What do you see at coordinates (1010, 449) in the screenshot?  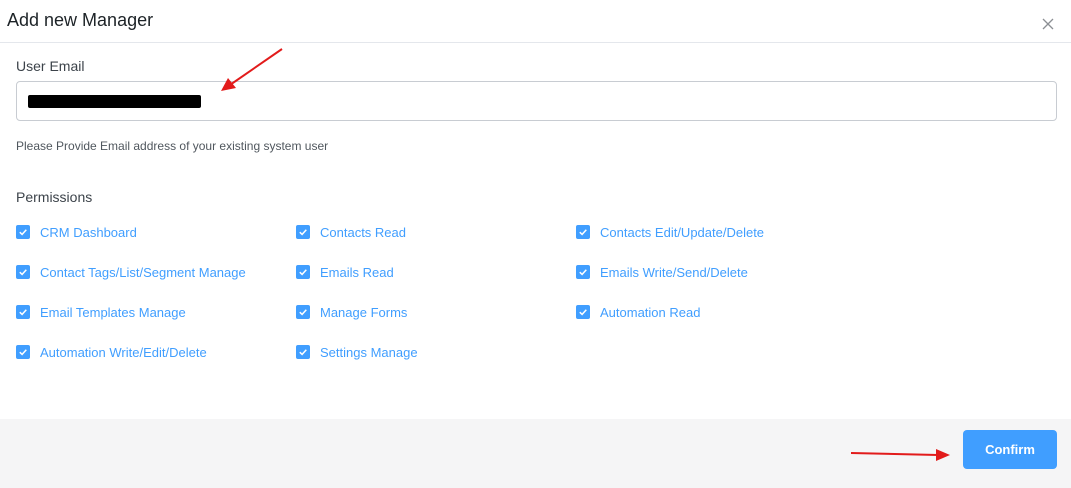 I see `confirm-button: Confirm` at bounding box center [1010, 449].